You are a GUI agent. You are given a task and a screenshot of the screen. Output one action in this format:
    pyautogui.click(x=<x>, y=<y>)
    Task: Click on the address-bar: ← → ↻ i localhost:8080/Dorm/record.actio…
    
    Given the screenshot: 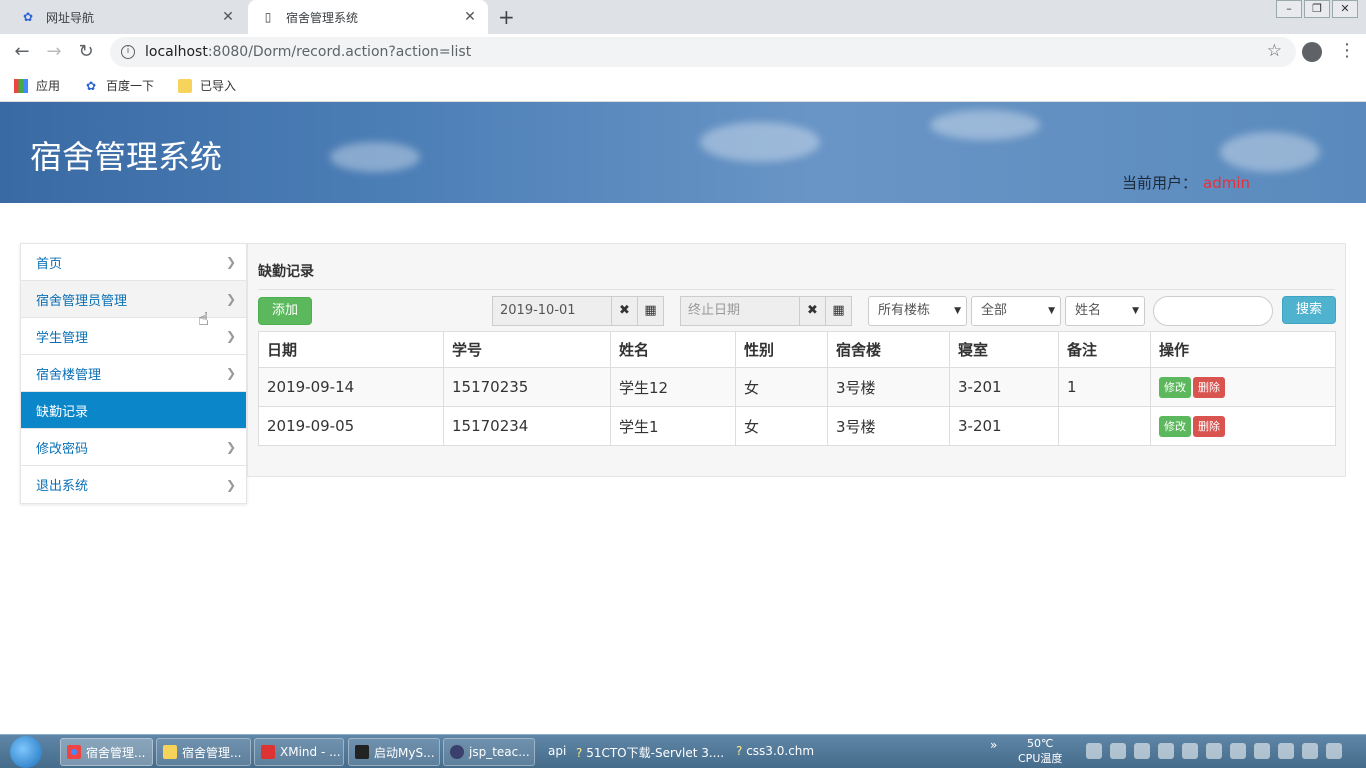 What is the action you would take?
    pyautogui.click(x=683, y=52)
    